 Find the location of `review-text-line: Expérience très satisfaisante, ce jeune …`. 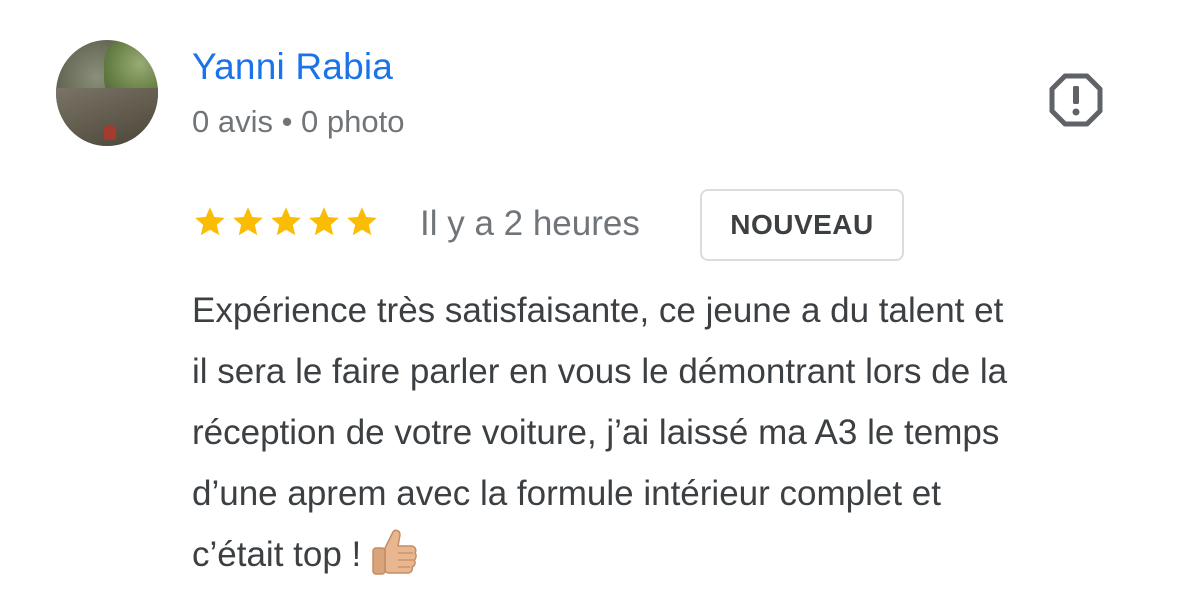

review-text-line: Expérience très satisfaisante, ce jeune … is located at coordinates (598, 310).